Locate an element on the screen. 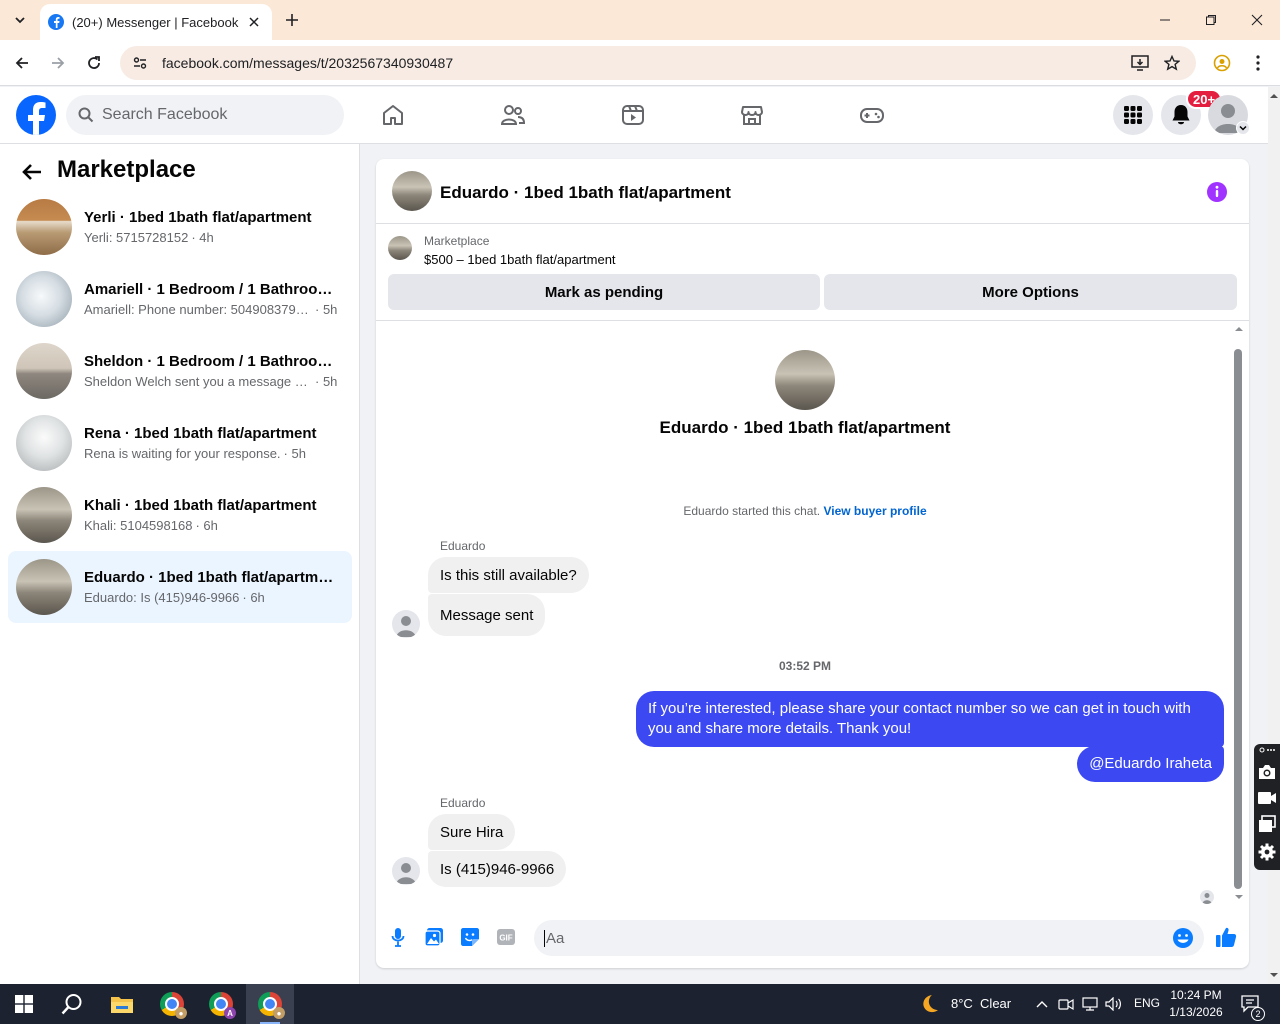 Image resolution: width=1280 pixels, height=1024 pixels. incoming-message: Is this still available? is located at coordinates (508, 575).